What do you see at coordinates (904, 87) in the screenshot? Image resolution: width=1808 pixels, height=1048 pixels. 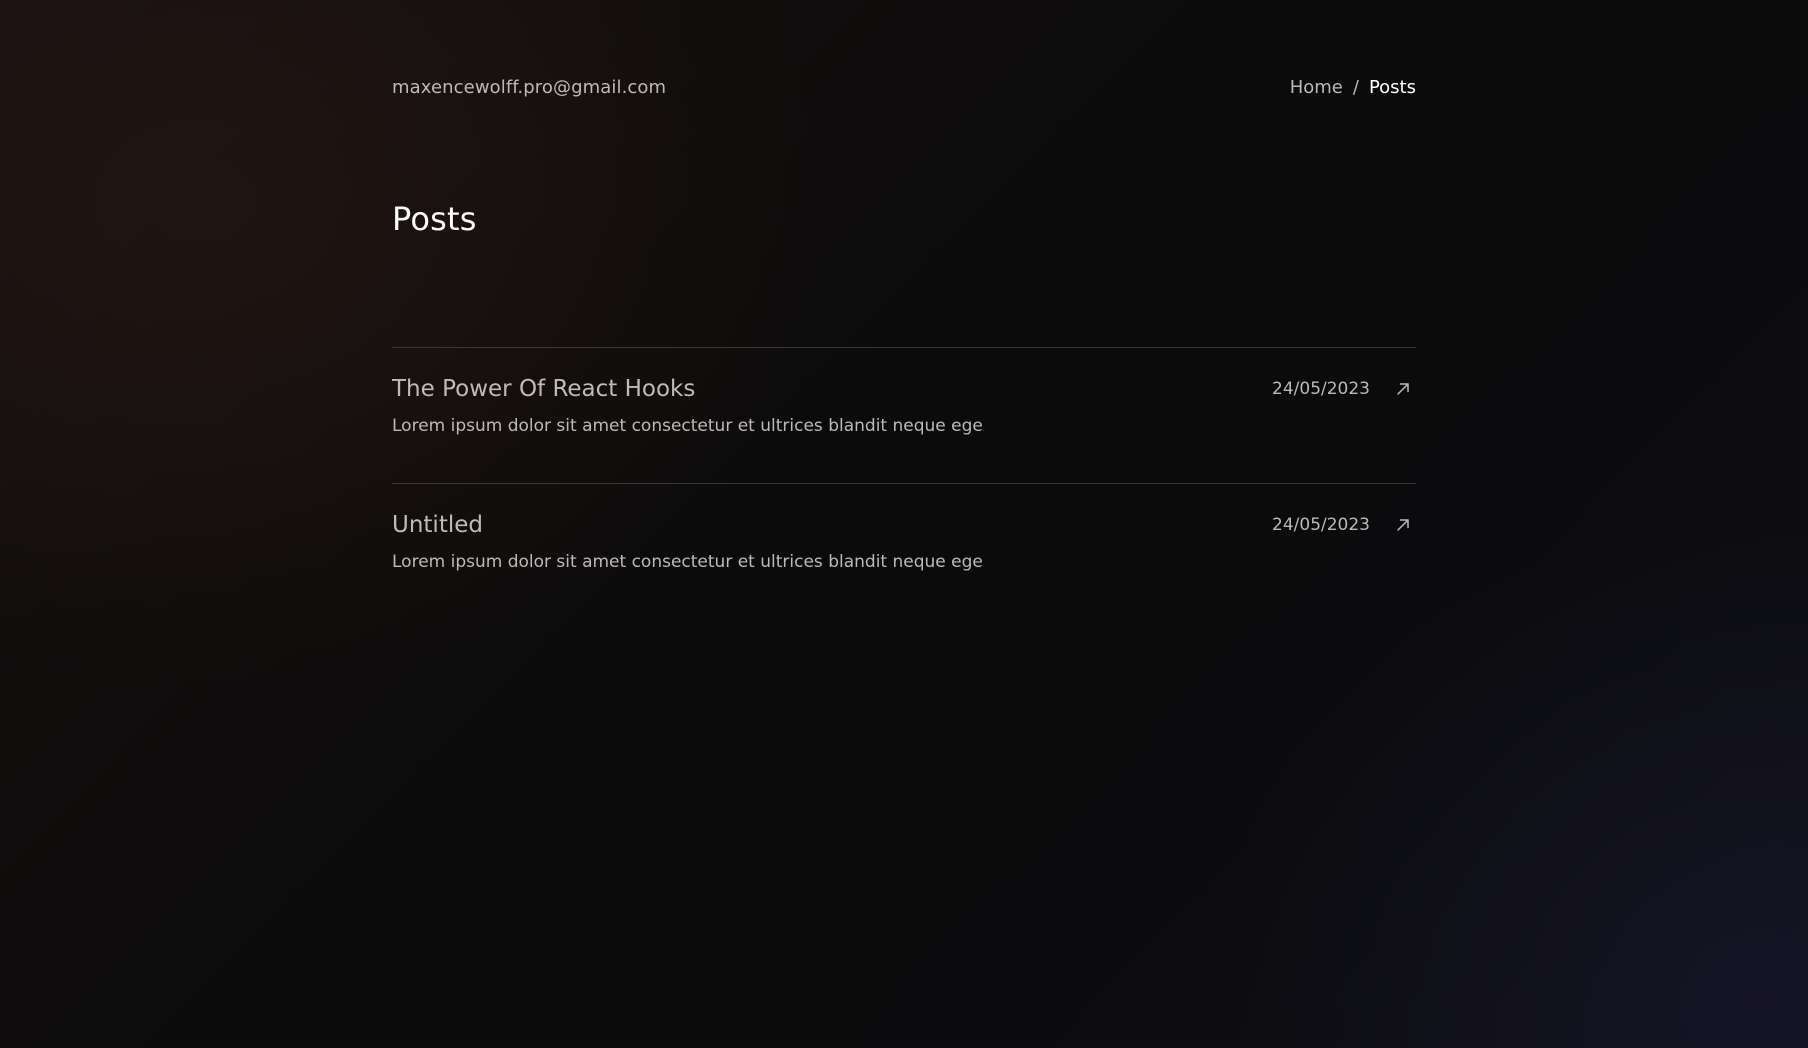 I see `site-header: maxencewolff.pro@gmail.com Home / Posts` at bounding box center [904, 87].